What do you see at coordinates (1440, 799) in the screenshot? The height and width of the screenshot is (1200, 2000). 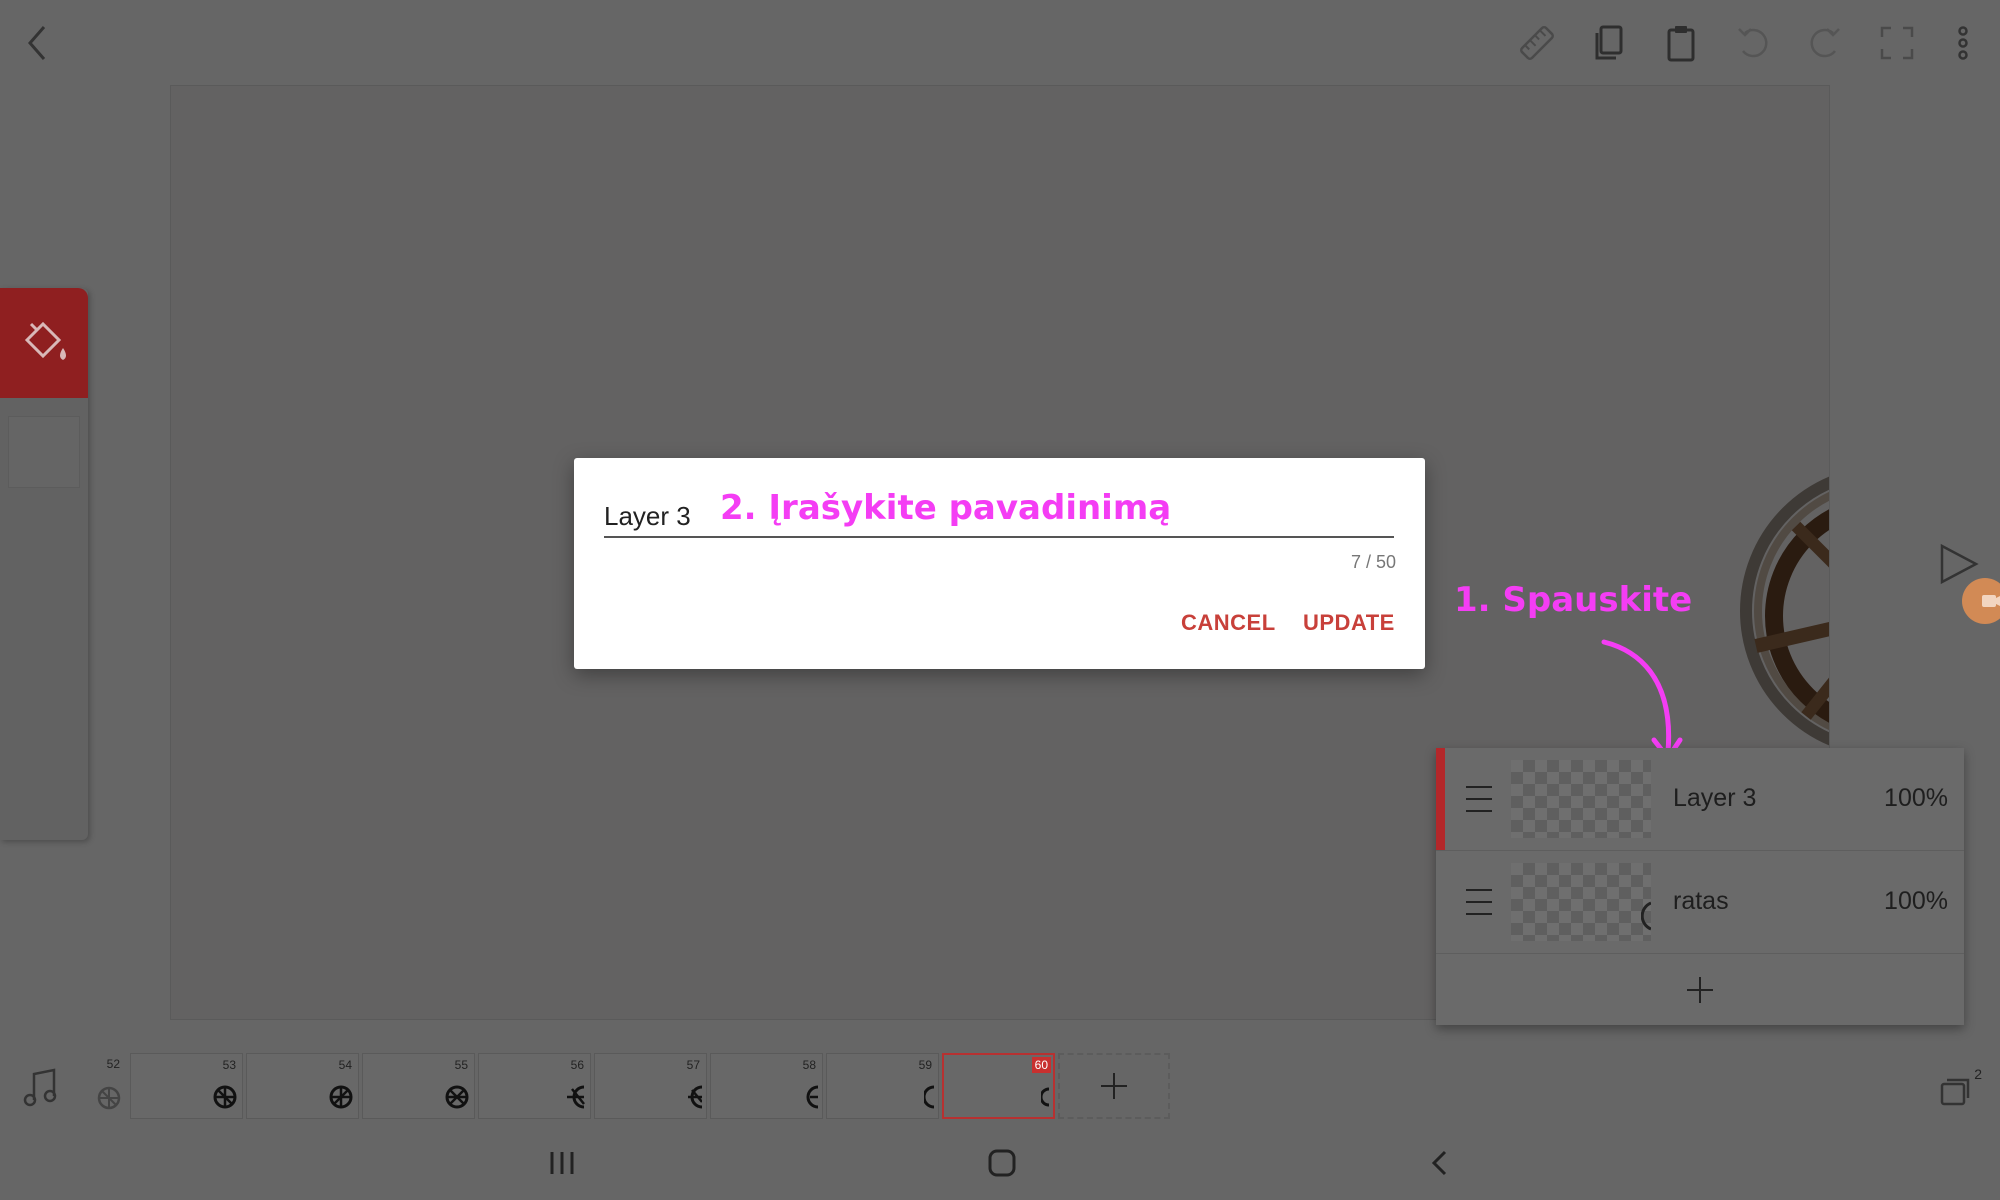 I see `selected-indicator` at bounding box center [1440, 799].